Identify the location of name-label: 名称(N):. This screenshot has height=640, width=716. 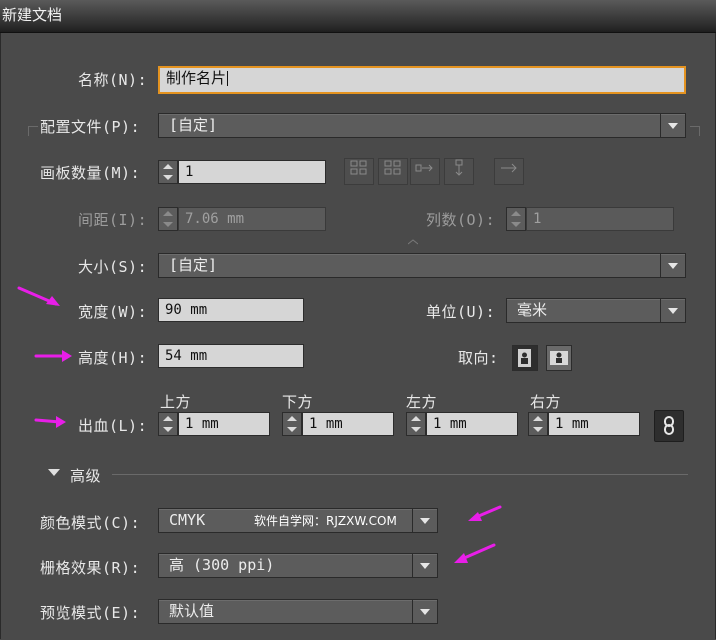
(113, 80).